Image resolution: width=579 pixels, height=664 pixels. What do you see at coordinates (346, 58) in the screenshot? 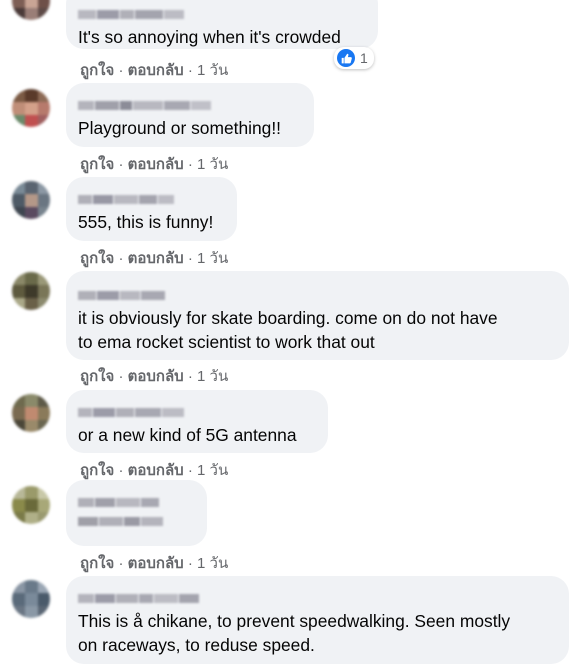
I see `thumbs-up-icon` at bounding box center [346, 58].